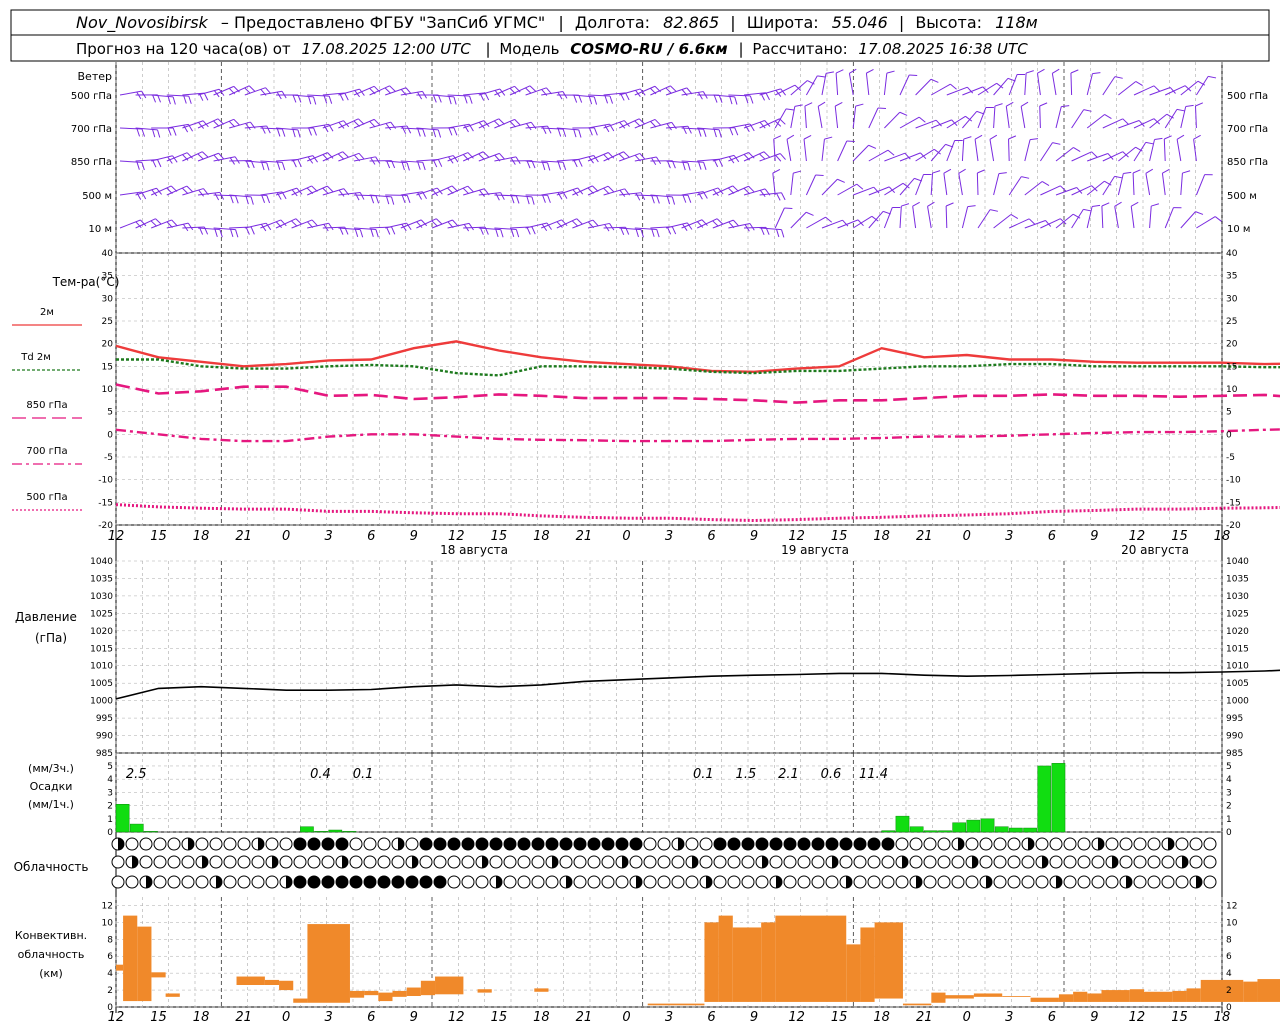  What do you see at coordinates (569, 882) in the screenshot?
I see `cloud-half` at bounding box center [569, 882].